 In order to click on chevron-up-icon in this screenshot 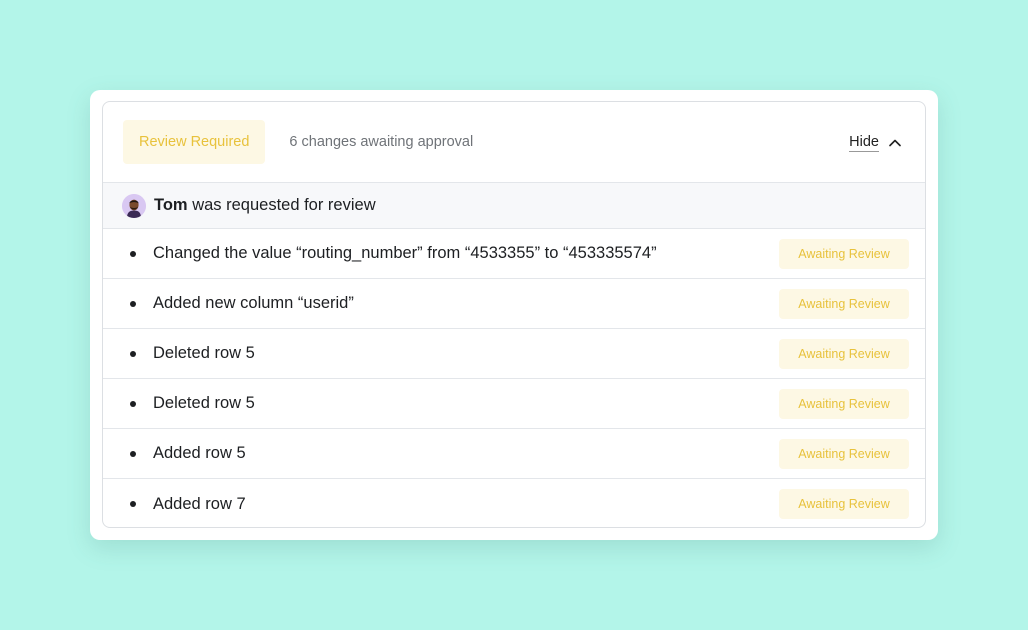, I will do `click(895, 143)`.